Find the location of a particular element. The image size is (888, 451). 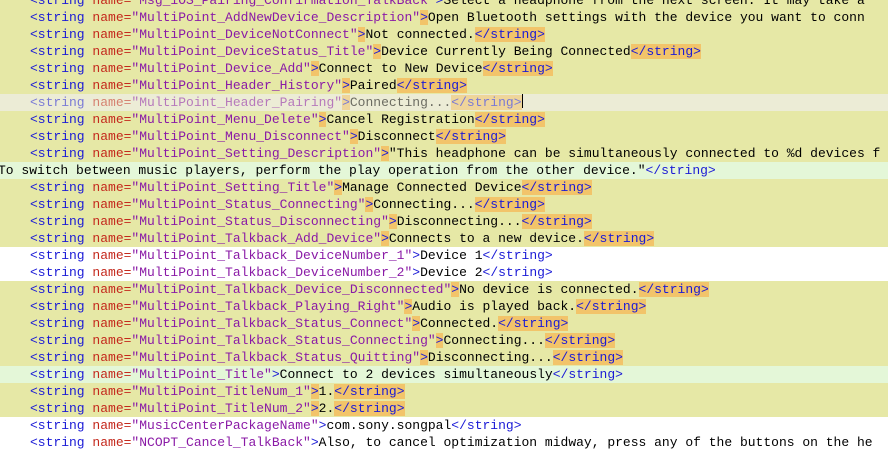

string-value: Connected. is located at coordinates (459, 323).